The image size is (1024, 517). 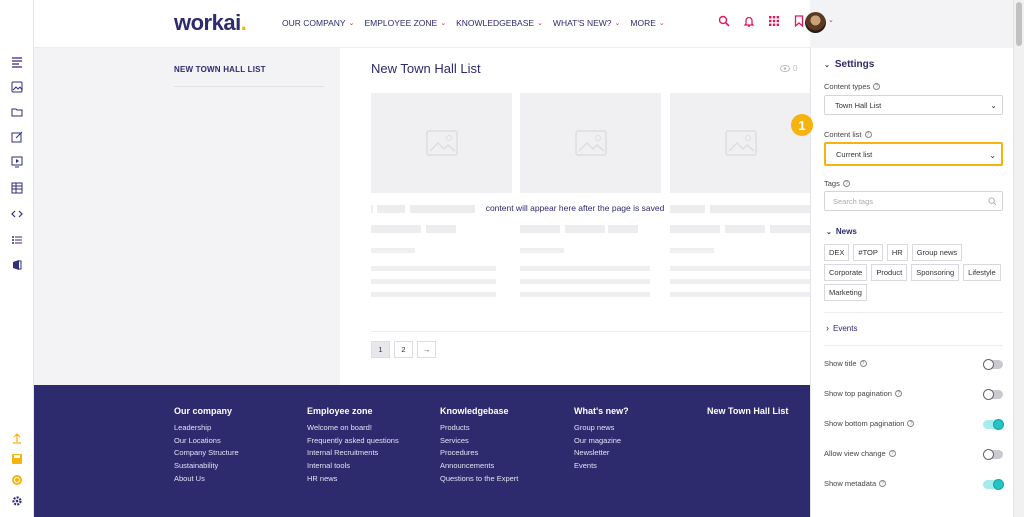 I want to click on footer-link: Sustainability, so click(x=206, y=466).